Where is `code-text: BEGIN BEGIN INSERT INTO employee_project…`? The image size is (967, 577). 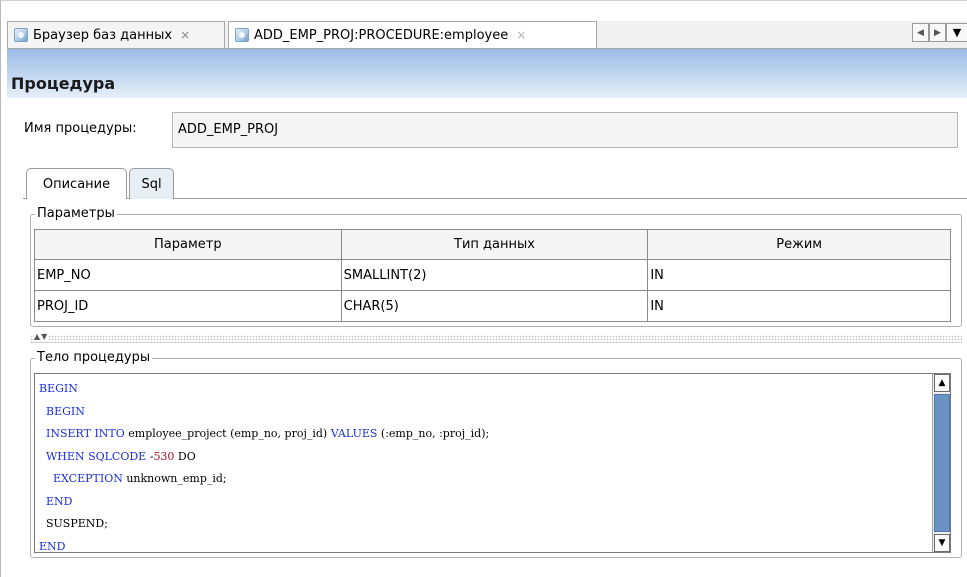
code-text: BEGIN BEGIN INSERT INTO employee_project… is located at coordinates (264, 465).